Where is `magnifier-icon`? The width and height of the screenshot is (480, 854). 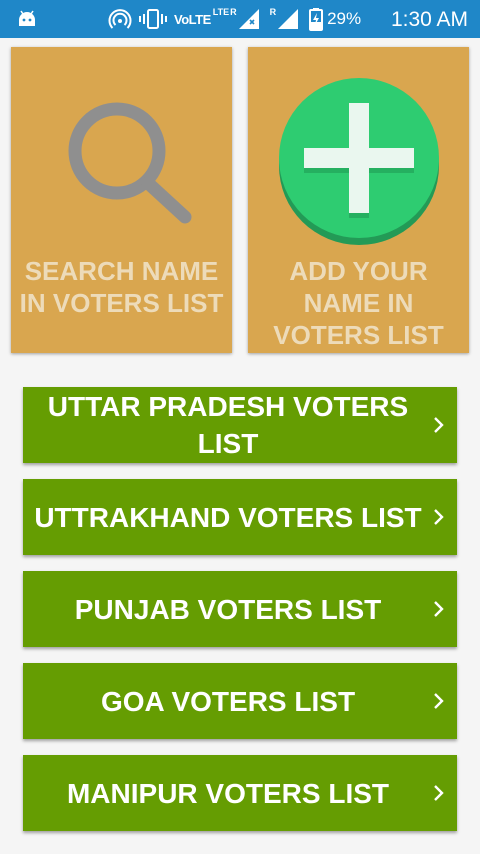 magnifier-icon is located at coordinates (130, 163).